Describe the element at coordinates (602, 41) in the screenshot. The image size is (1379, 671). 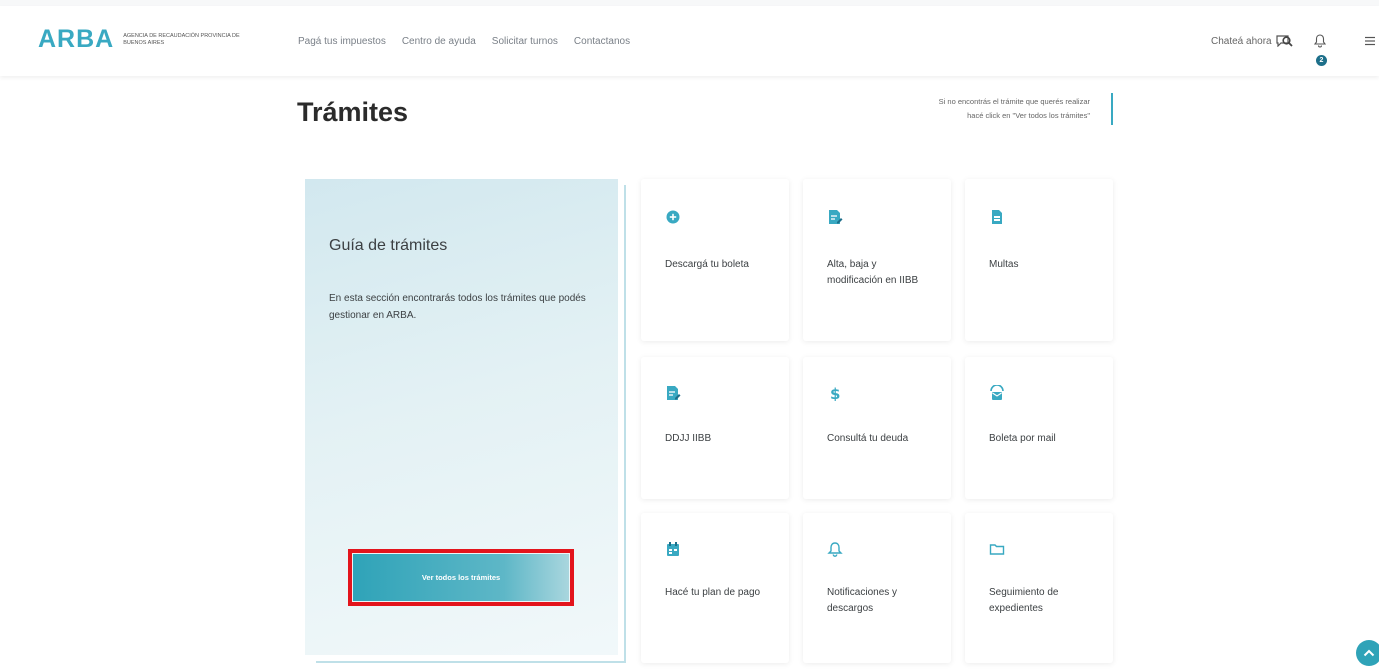
I see `nav-contact: Contactanos` at that location.